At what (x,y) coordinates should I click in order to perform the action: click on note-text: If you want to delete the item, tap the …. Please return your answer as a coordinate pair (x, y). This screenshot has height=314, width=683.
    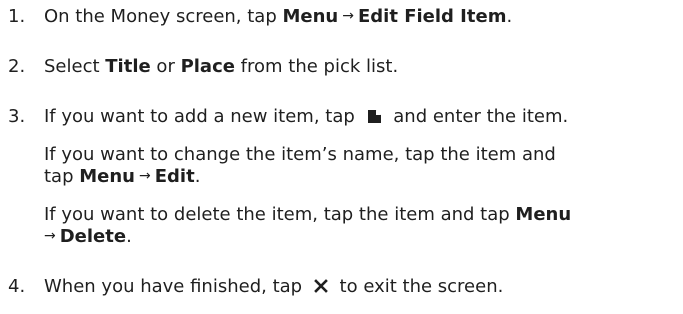
    Looking at the image, I should click on (280, 214).